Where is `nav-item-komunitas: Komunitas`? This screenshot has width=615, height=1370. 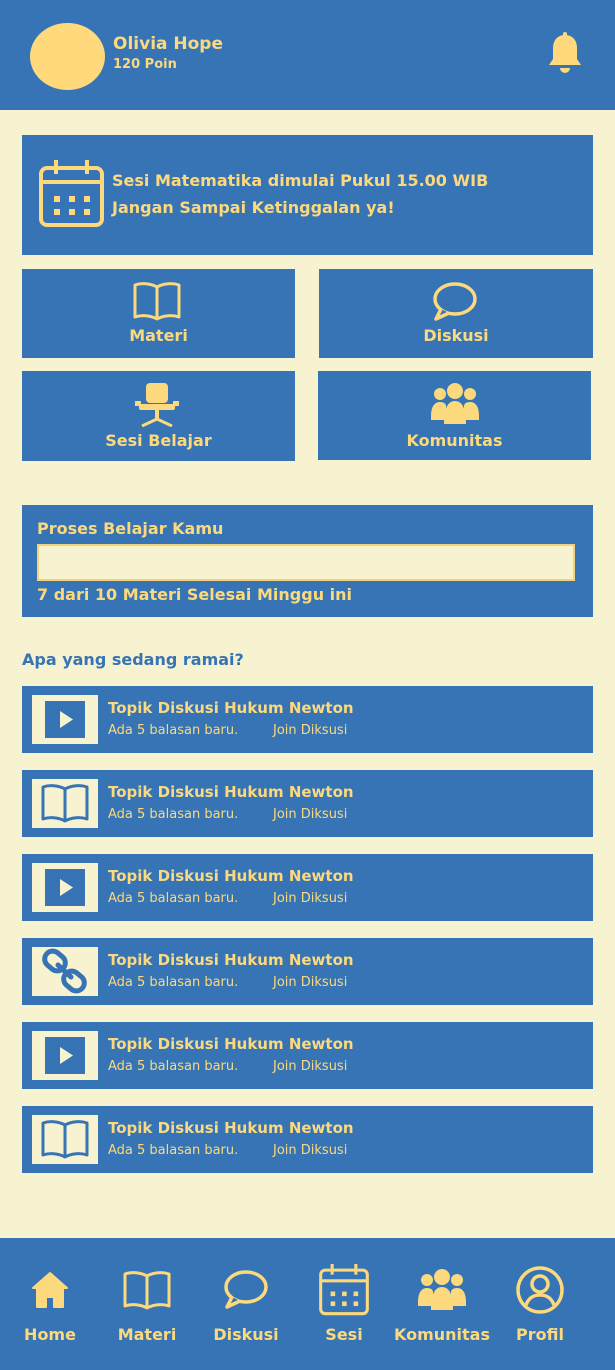 nav-item-komunitas: Komunitas is located at coordinates (442, 1304).